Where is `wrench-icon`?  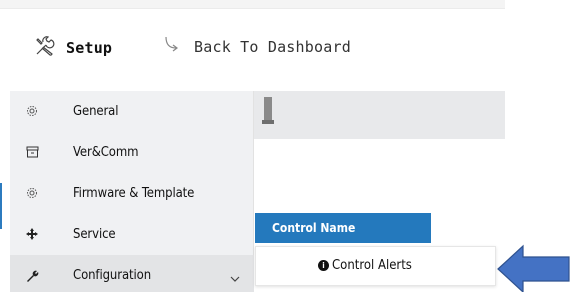 wrench-icon is located at coordinates (32, 275).